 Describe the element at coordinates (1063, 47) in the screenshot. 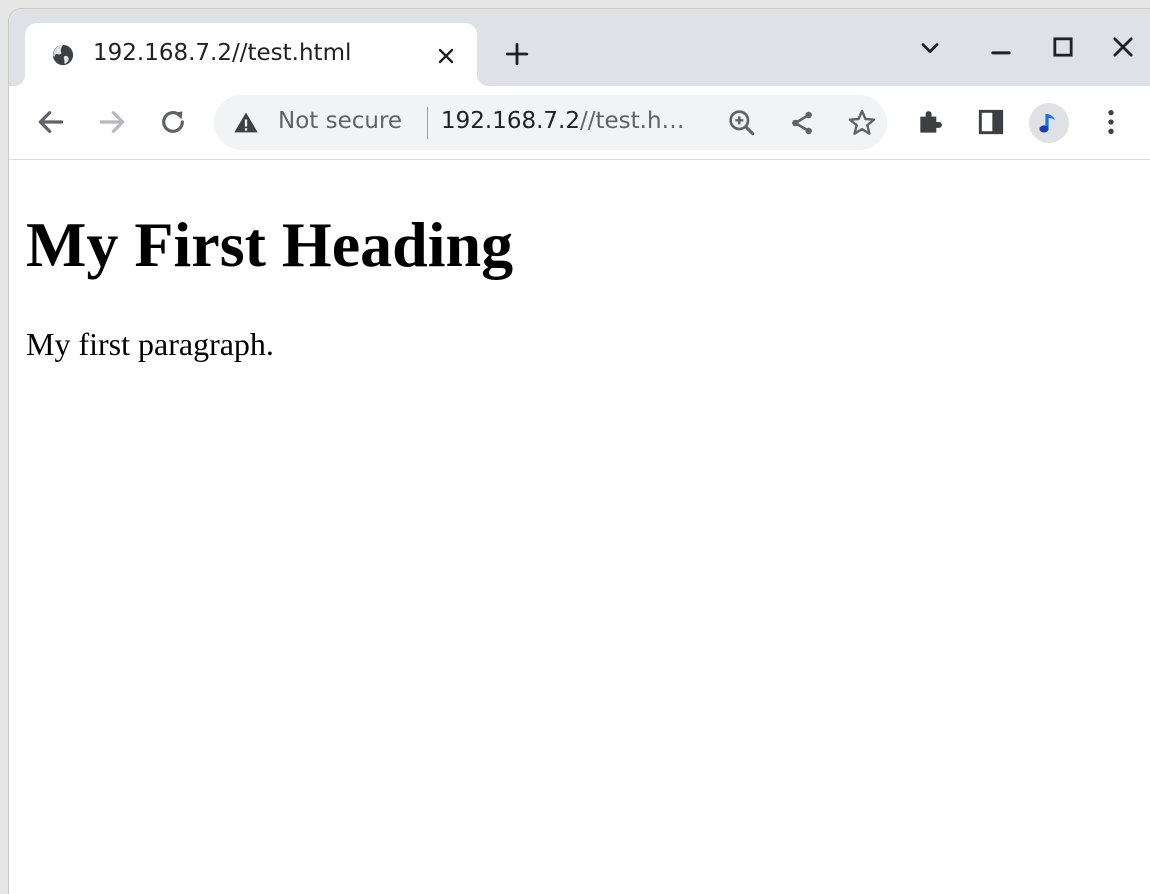

I see `maximize-icon` at that location.